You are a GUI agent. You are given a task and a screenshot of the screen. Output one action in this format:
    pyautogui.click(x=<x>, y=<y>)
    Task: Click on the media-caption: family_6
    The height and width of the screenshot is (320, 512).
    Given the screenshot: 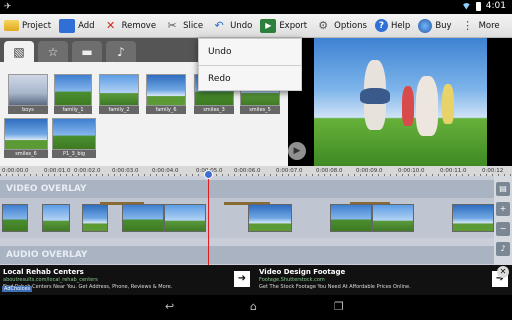 What is the action you would take?
    pyautogui.click(x=166, y=110)
    